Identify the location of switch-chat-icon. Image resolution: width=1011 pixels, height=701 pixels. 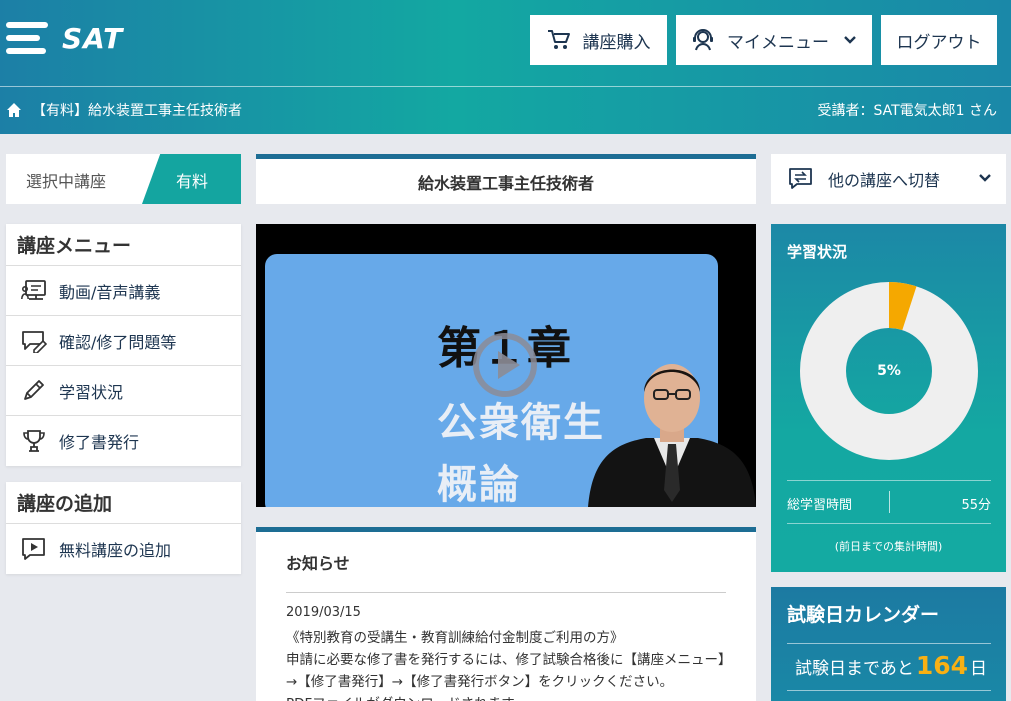
(800, 178).